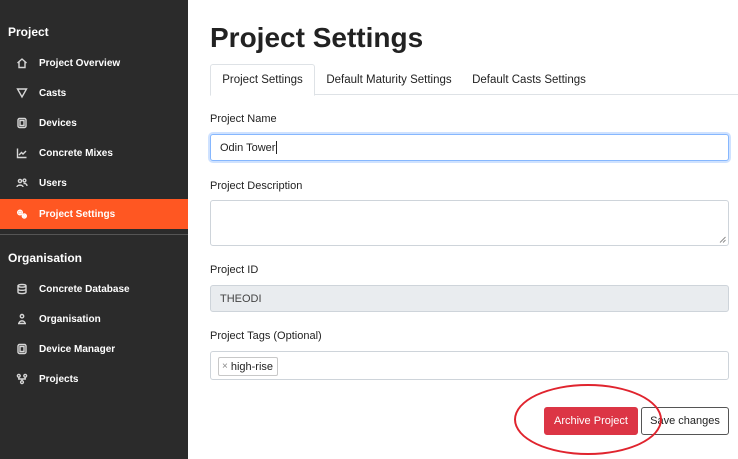  I want to click on project-id-value: THEODI, so click(241, 298).